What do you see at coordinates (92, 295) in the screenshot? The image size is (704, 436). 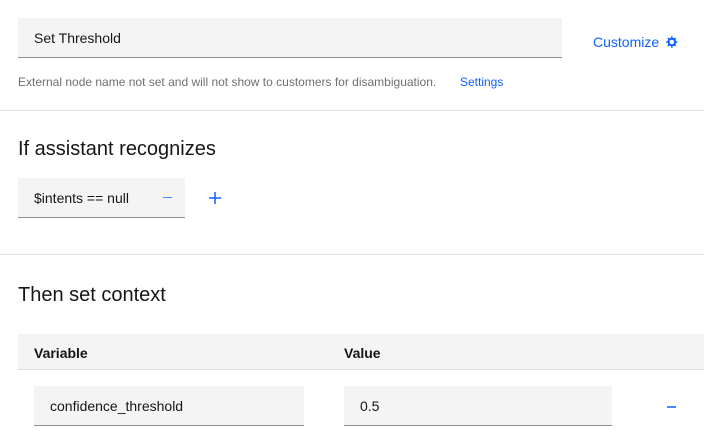 I see `context-title: Then set context` at bounding box center [92, 295].